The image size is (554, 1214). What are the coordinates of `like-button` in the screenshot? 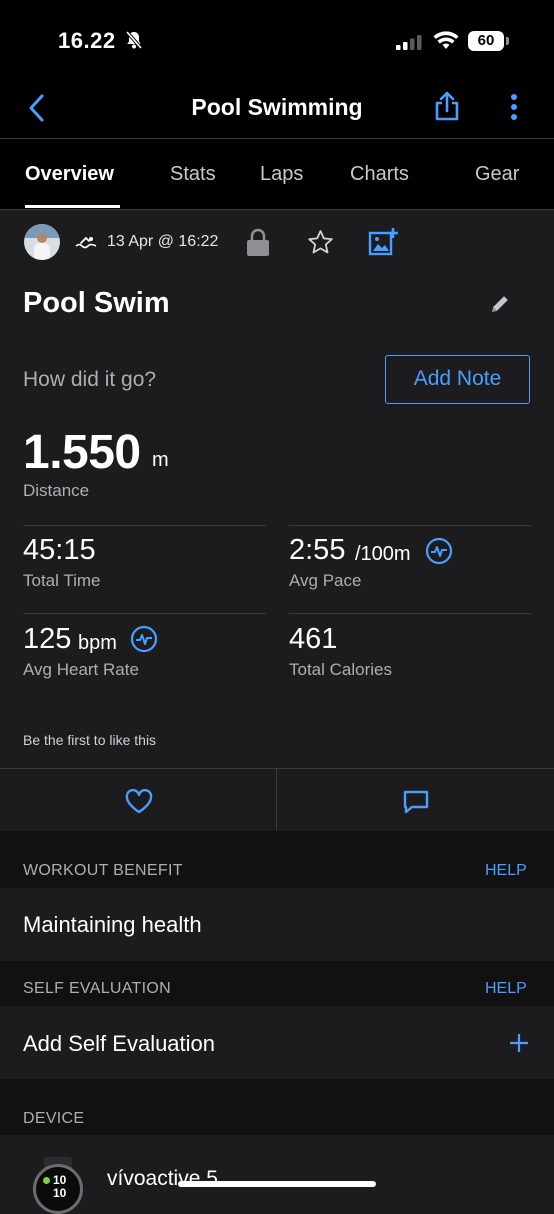 It's located at (138, 800).